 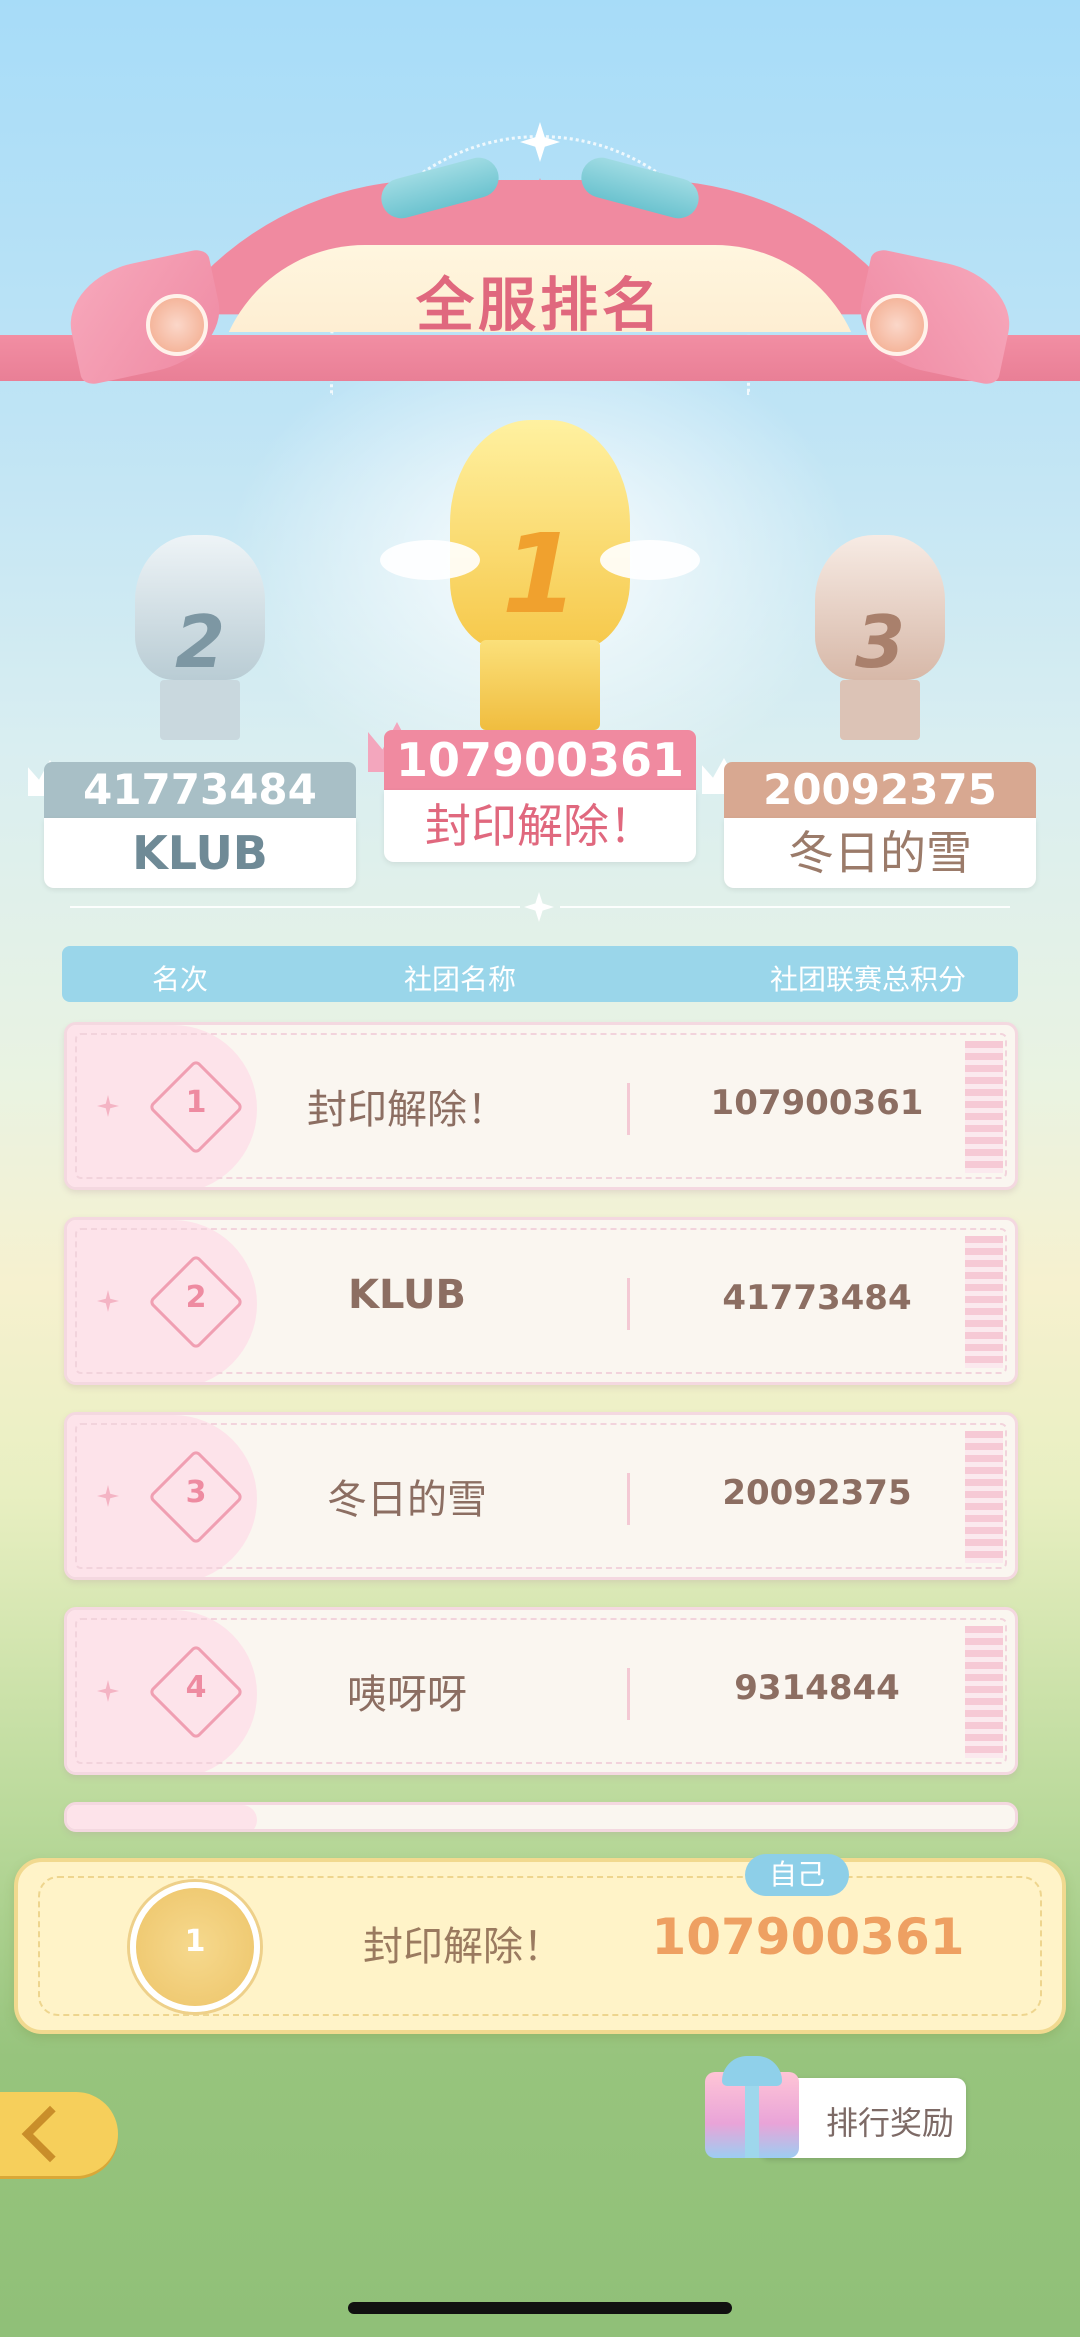 What do you see at coordinates (463, 1947) in the screenshot?
I see `self-club-name: 封印解除！` at bounding box center [463, 1947].